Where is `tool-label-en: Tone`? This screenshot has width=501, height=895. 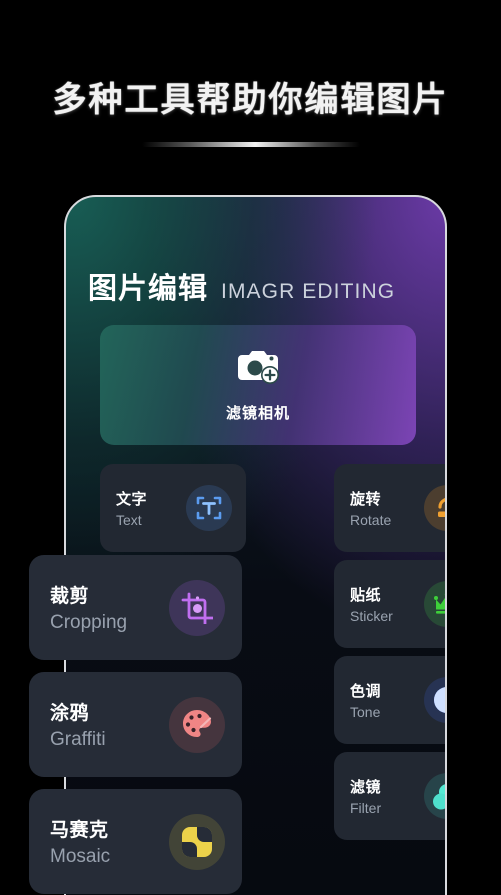 tool-label-en: Tone is located at coordinates (365, 712).